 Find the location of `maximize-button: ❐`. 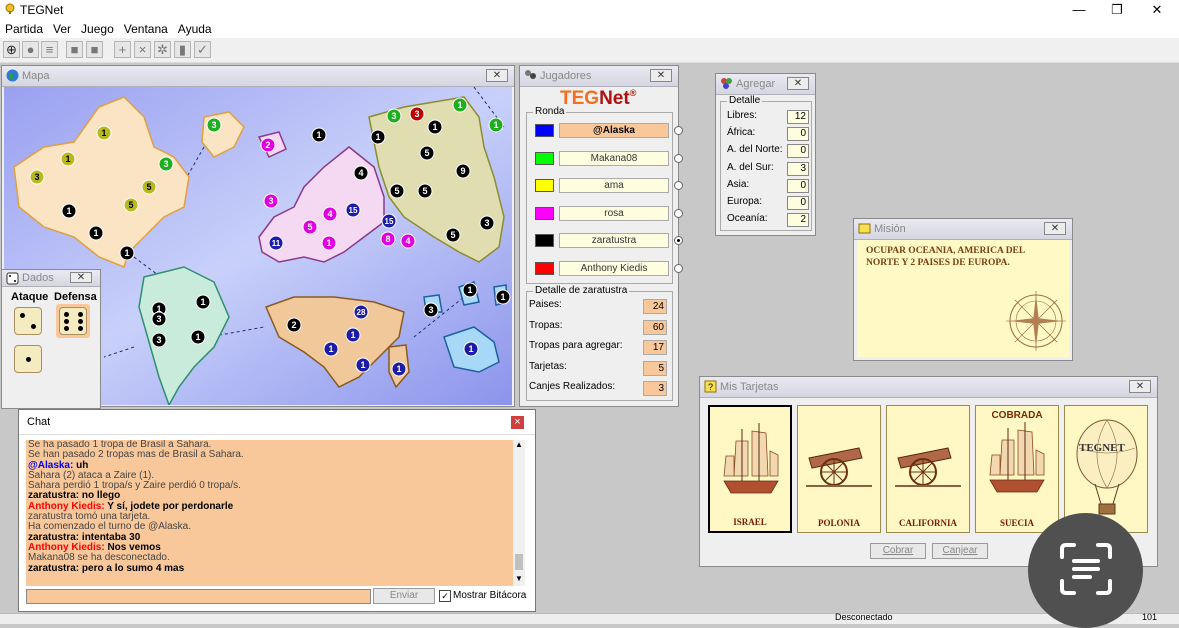

maximize-button: ❐ is located at coordinates (1117, 10).